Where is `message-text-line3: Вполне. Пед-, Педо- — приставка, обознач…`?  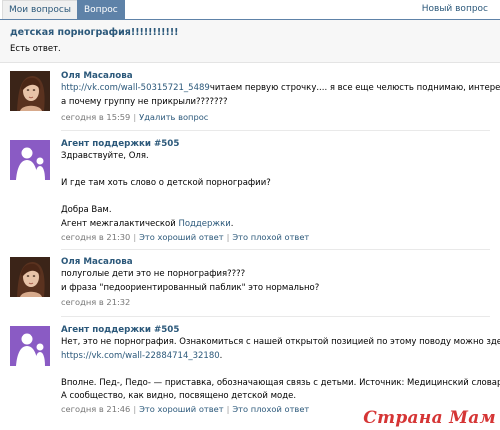 message-text-line3: Вполне. Пед-, Педо- — приставка, обознач… is located at coordinates (280, 382).